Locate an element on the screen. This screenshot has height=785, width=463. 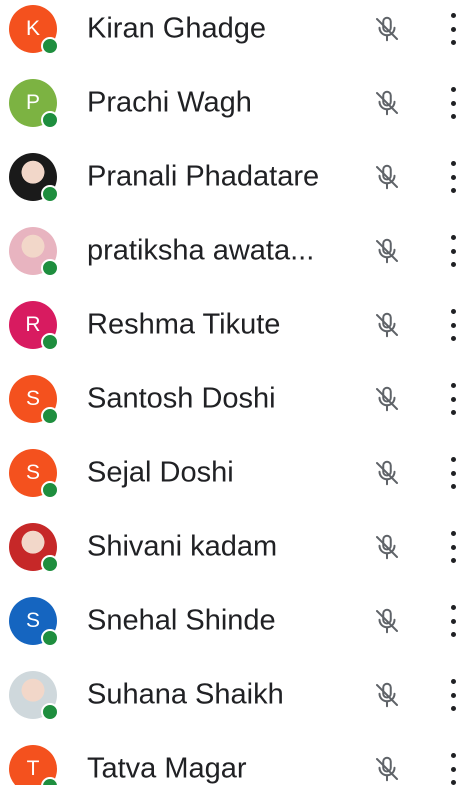
participant-row: S Snehal Shinde is located at coordinates (231, 621).